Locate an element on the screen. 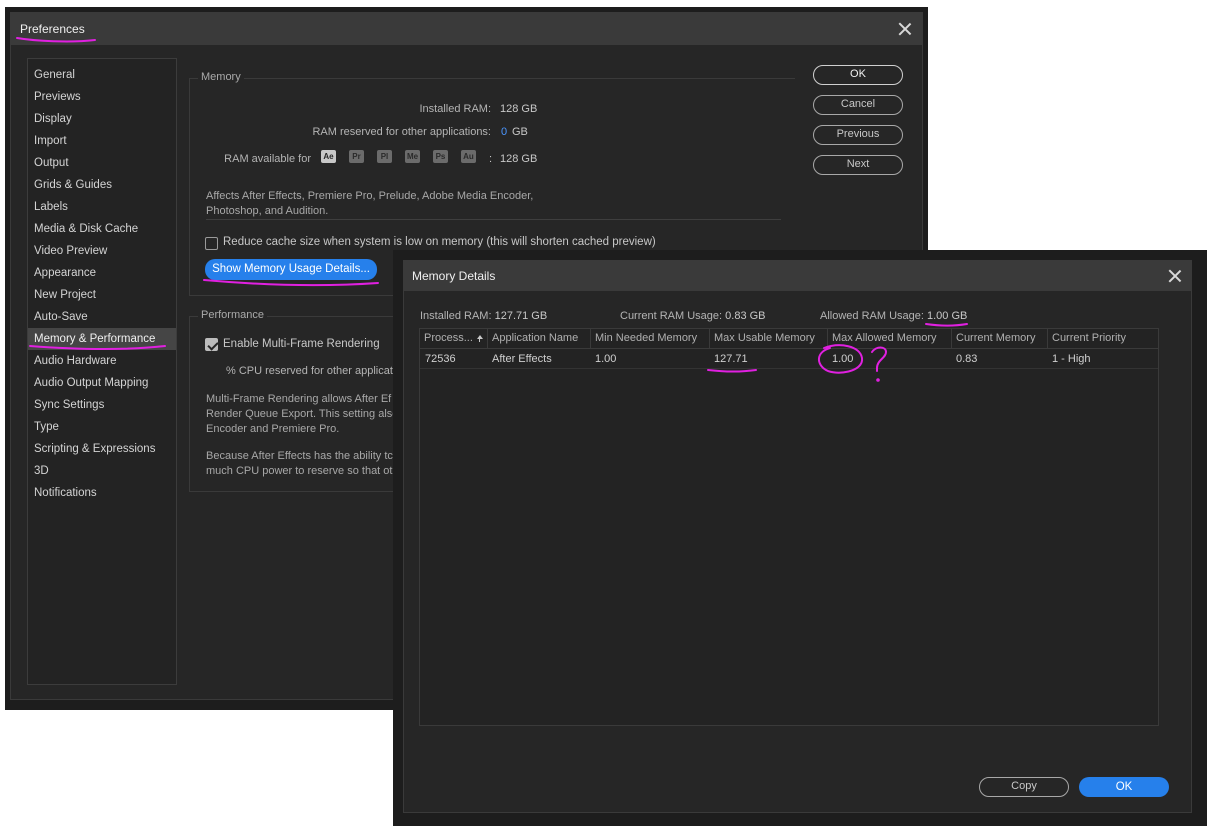 The image size is (1207, 834). column-header-current-memory: Current Memory is located at coordinates (999, 338).